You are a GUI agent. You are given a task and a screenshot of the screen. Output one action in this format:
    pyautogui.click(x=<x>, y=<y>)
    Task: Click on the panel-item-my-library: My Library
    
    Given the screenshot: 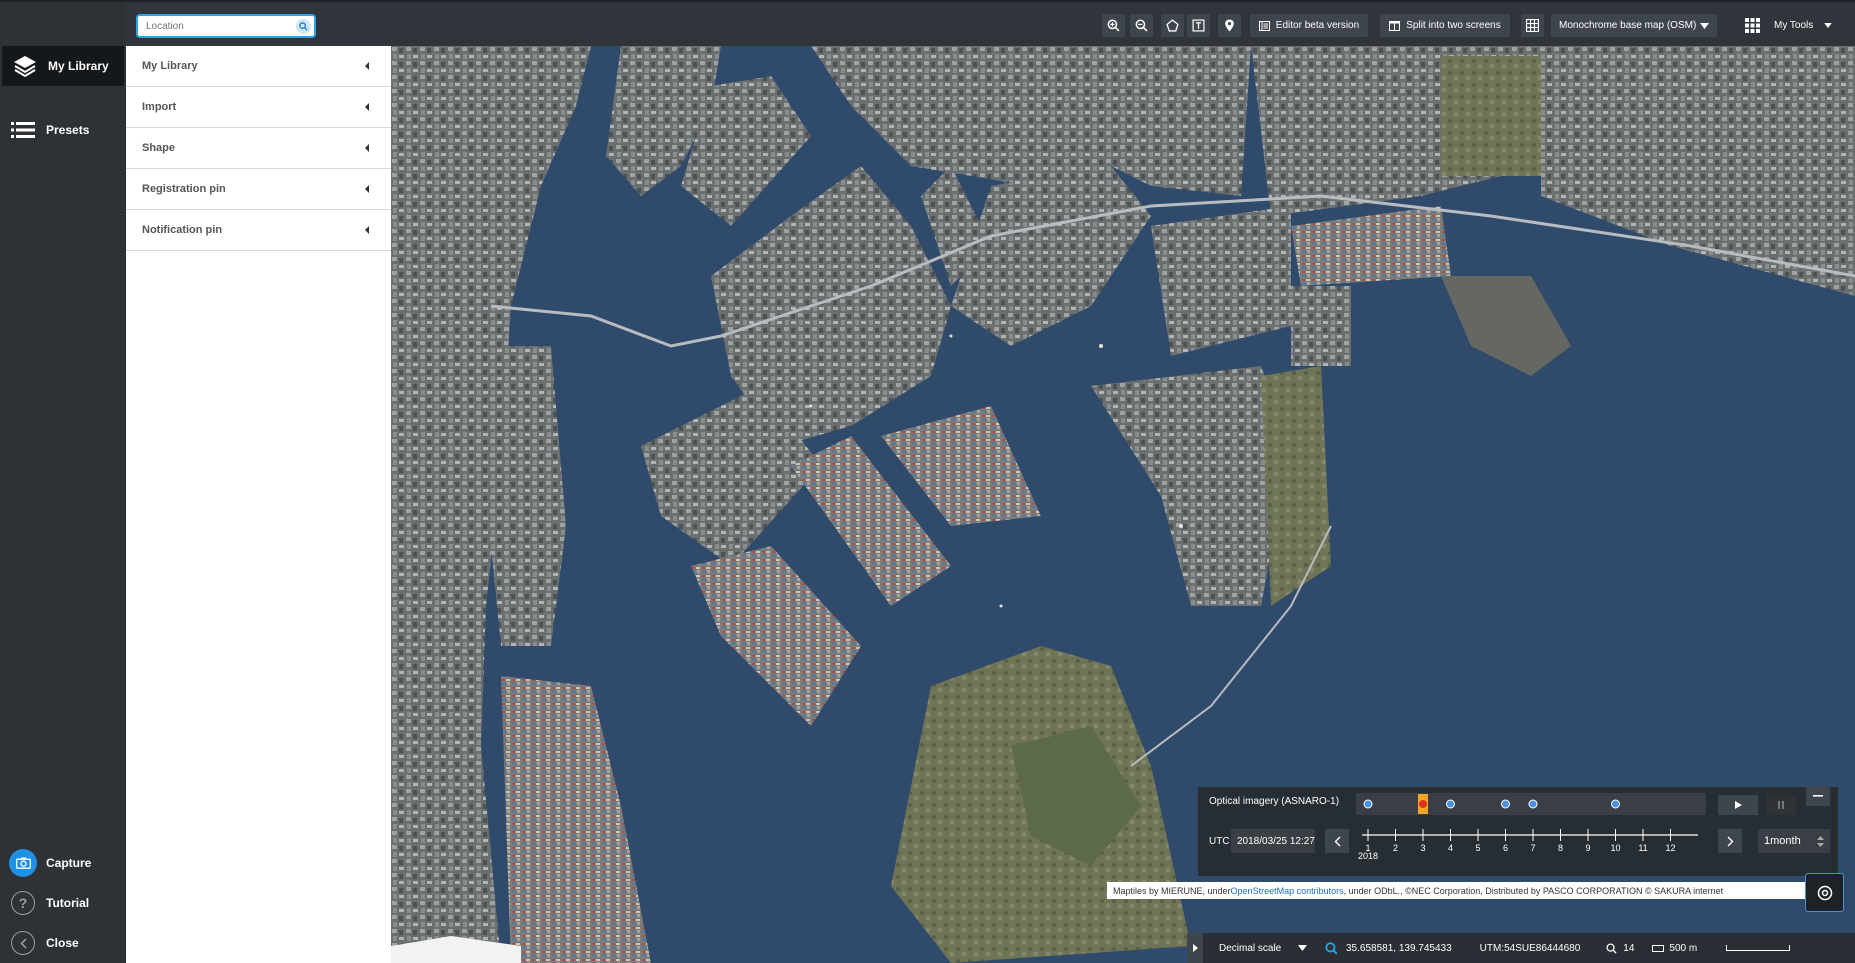 What is the action you would take?
    pyautogui.click(x=258, y=66)
    